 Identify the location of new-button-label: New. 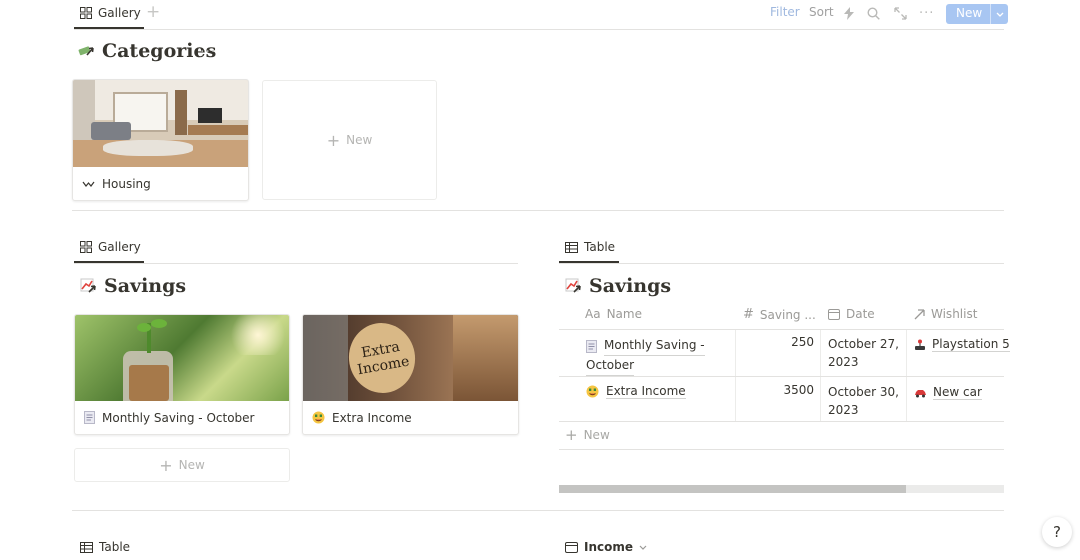
(969, 13).